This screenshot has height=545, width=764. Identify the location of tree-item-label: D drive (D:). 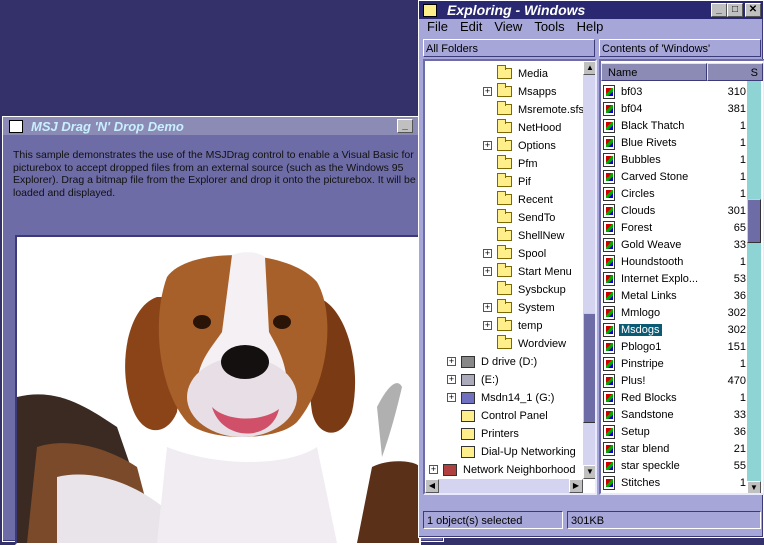
(509, 361).